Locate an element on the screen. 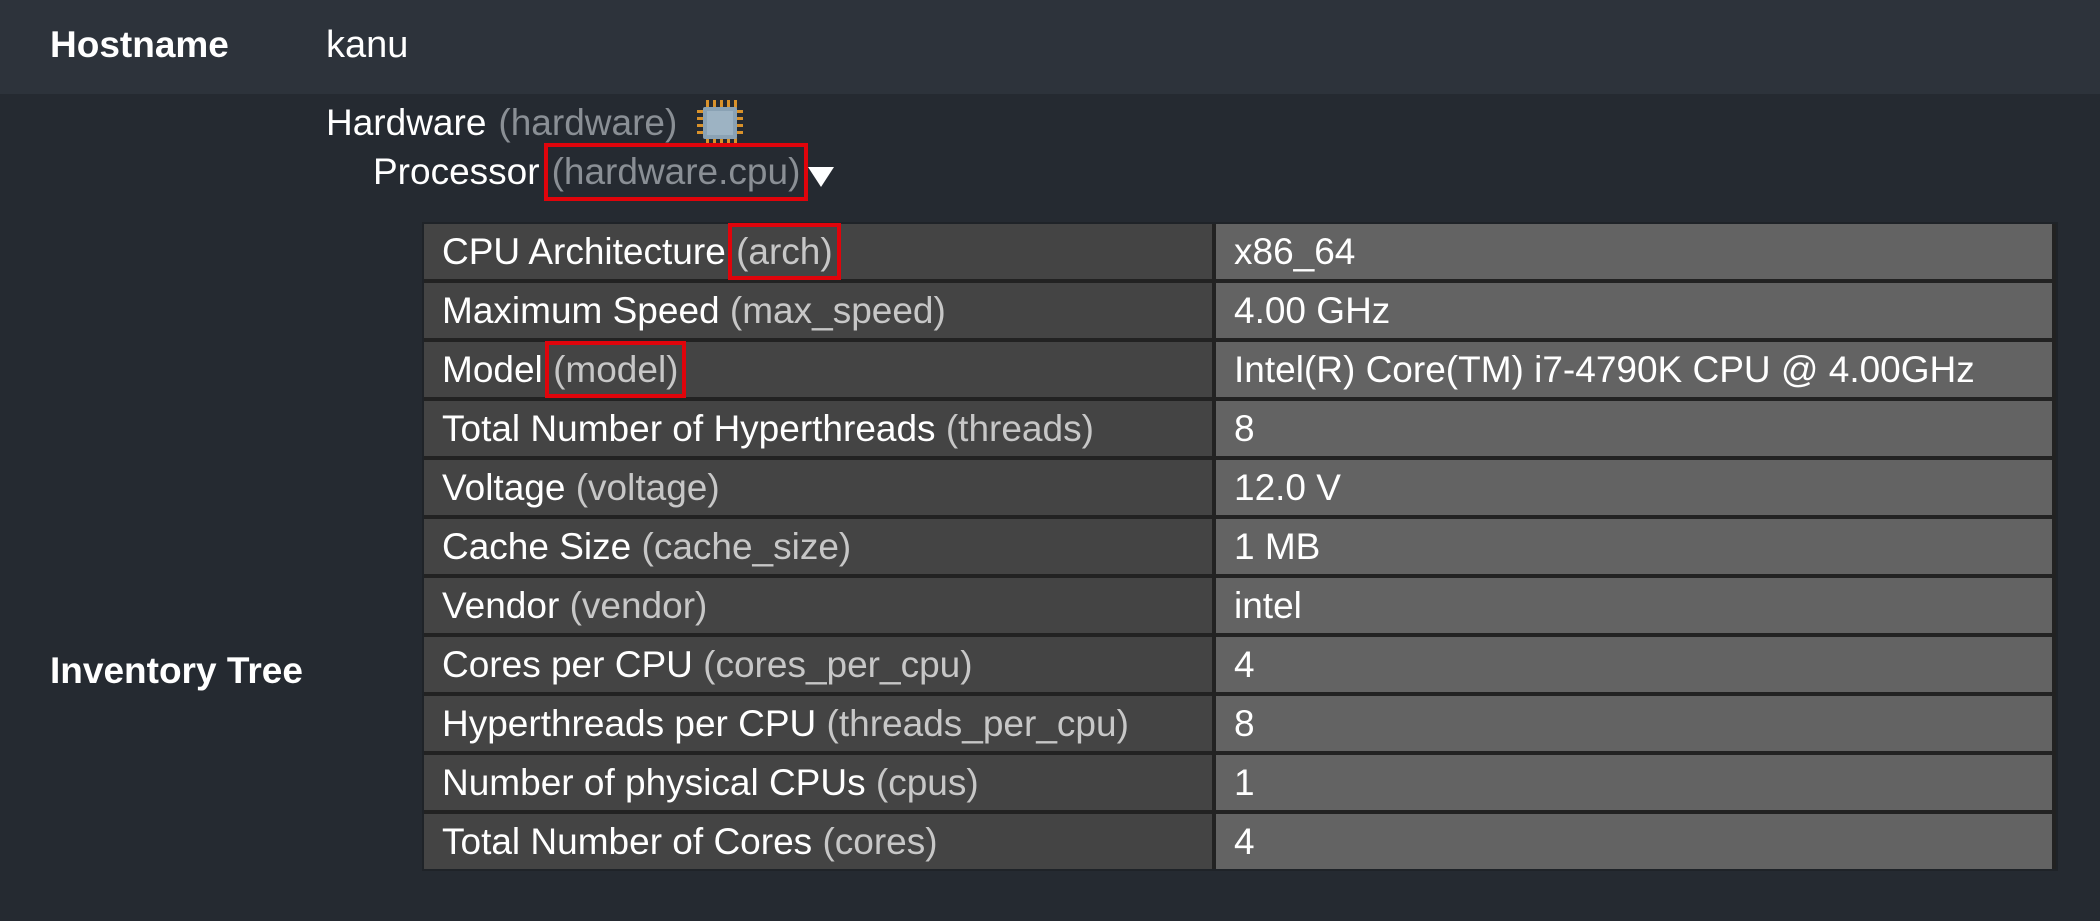 The image size is (2100, 921). attribute-name: Cache Size is located at coordinates (537, 546).